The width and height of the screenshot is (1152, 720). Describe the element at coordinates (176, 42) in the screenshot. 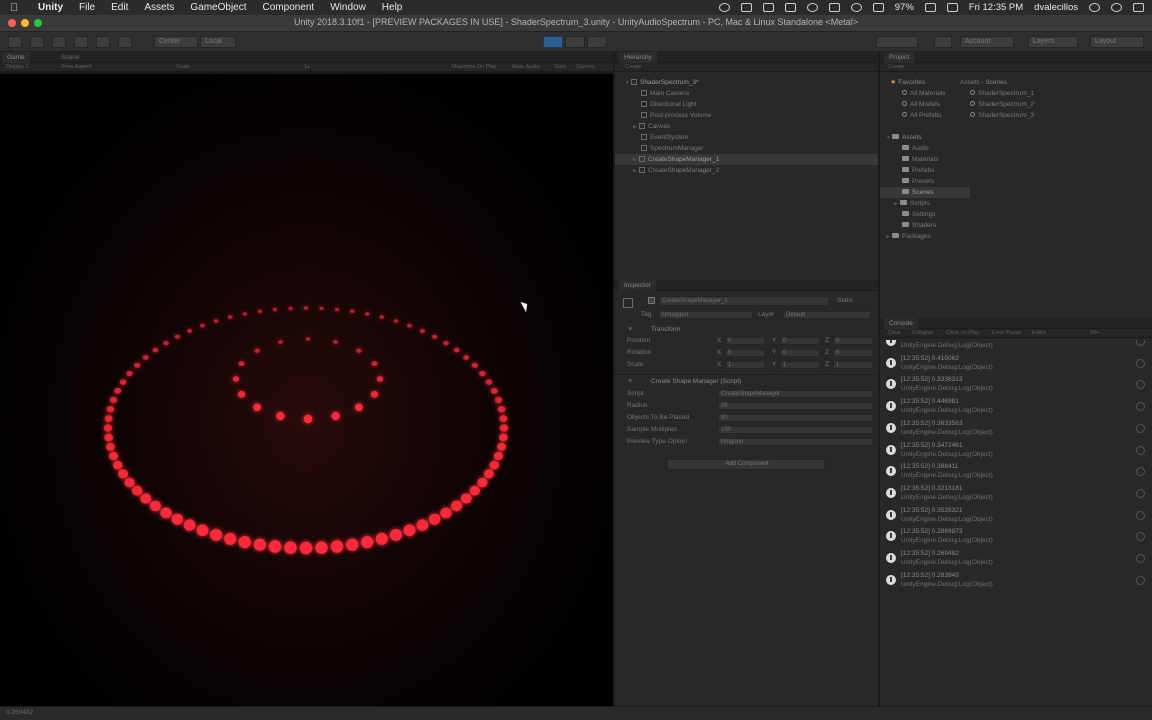

I see `pivot-center-toggle: Center` at that location.